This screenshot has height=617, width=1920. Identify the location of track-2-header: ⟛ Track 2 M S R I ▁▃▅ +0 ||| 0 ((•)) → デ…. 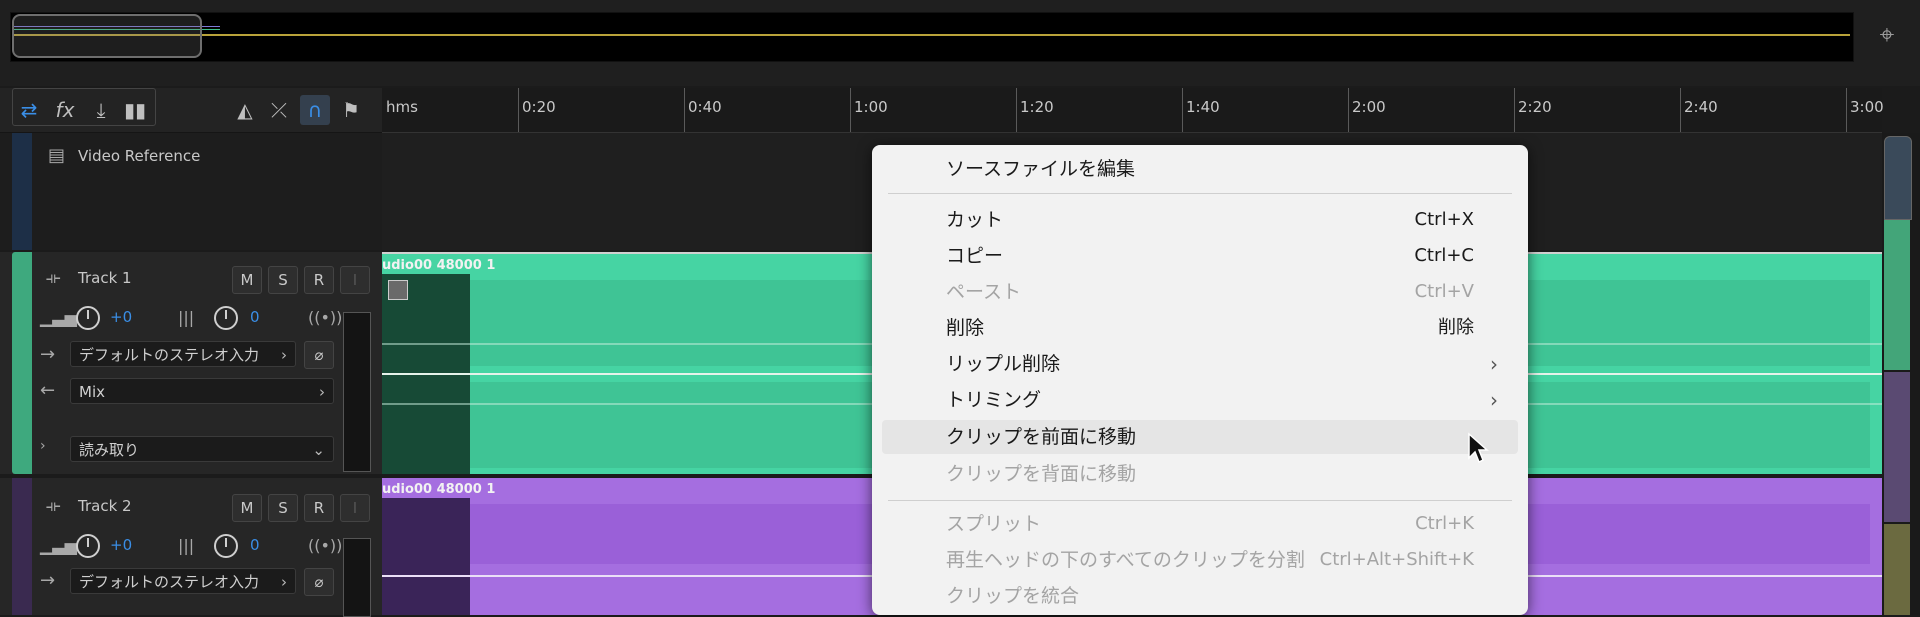
(191, 547).